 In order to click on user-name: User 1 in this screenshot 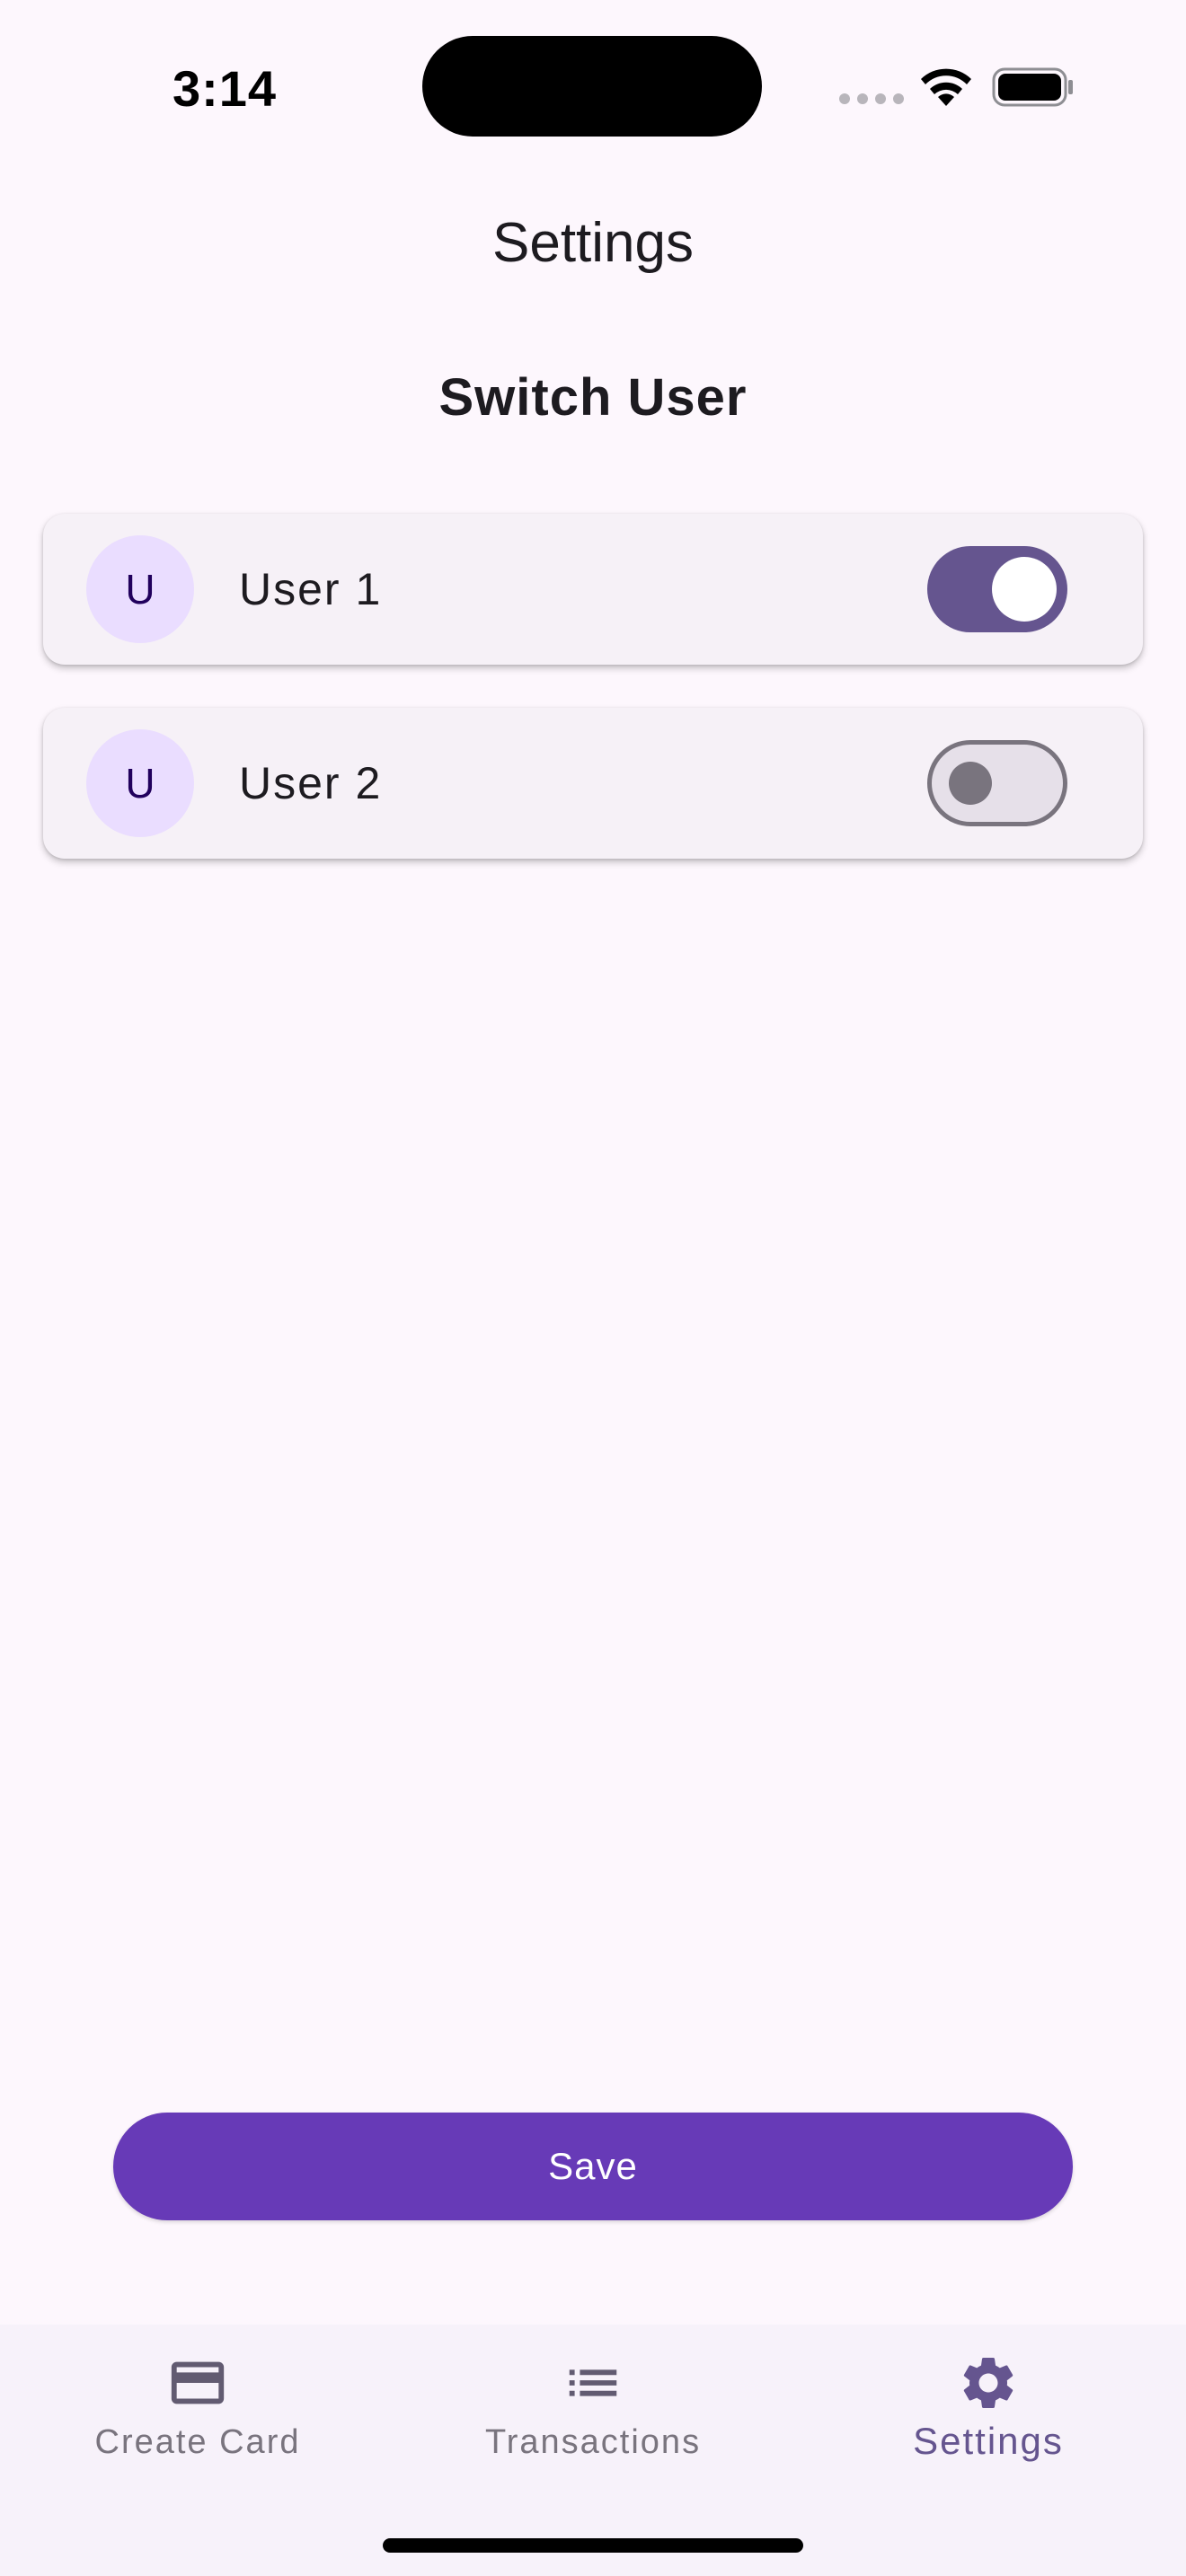, I will do `click(311, 589)`.